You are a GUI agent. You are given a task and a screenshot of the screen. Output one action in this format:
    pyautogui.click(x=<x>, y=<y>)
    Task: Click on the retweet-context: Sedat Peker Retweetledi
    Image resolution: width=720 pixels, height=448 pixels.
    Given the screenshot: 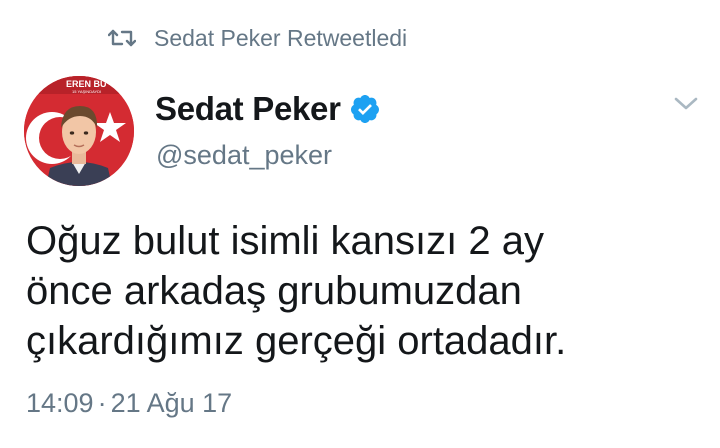 What is the action you would take?
    pyautogui.click(x=257, y=38)
    